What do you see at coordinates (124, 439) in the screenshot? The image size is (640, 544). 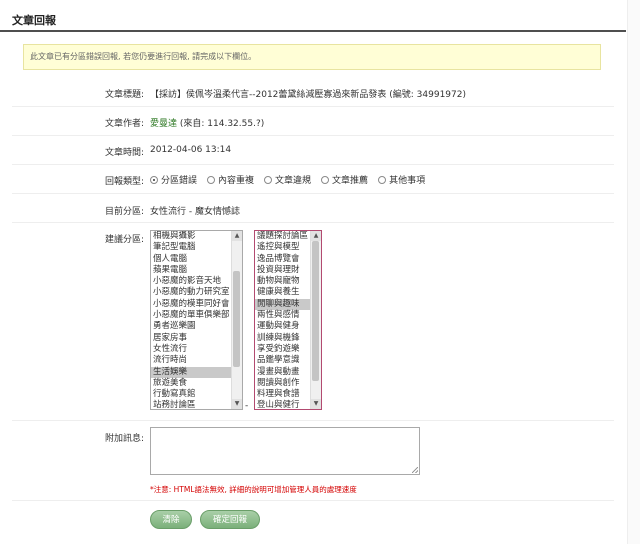 I see `extra-message-label: 附加訊息:` at bounding box center [124, 439].